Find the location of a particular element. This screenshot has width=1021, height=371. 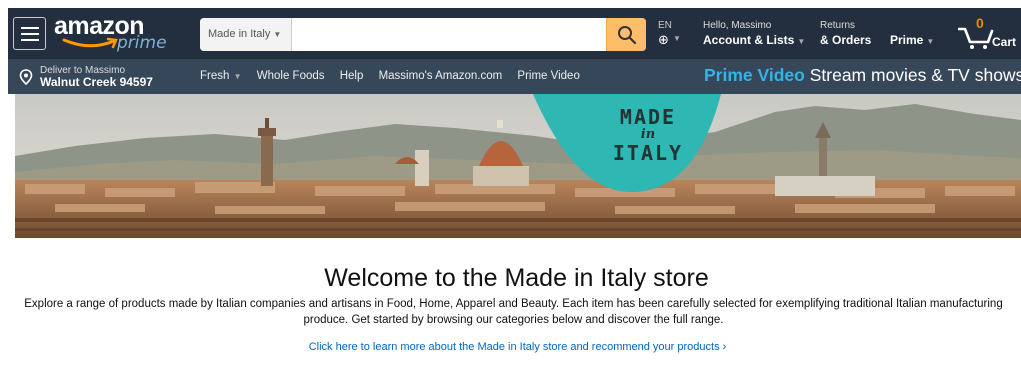

hamburger-menu-button is located at coordinates (29, 33).